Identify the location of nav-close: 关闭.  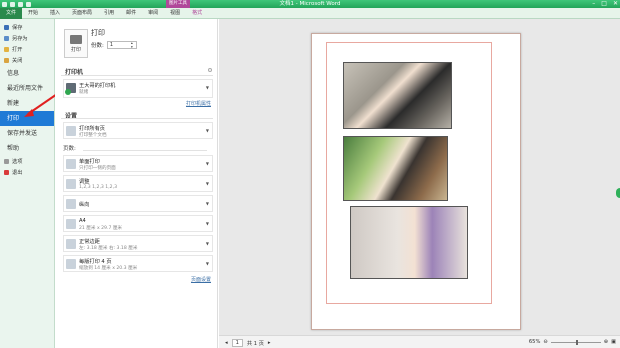
(27, 60).